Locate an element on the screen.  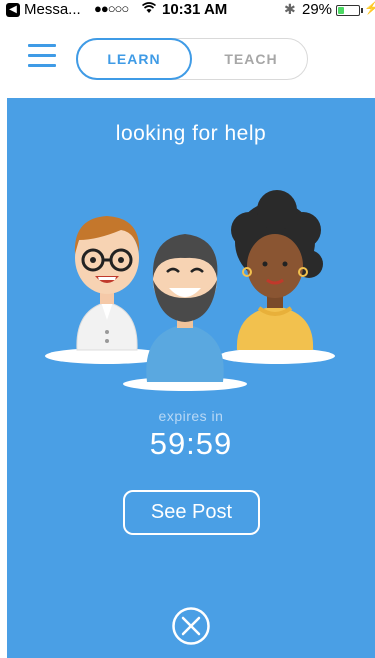
battery-percent: 29% is located at coordinates (317, 9).